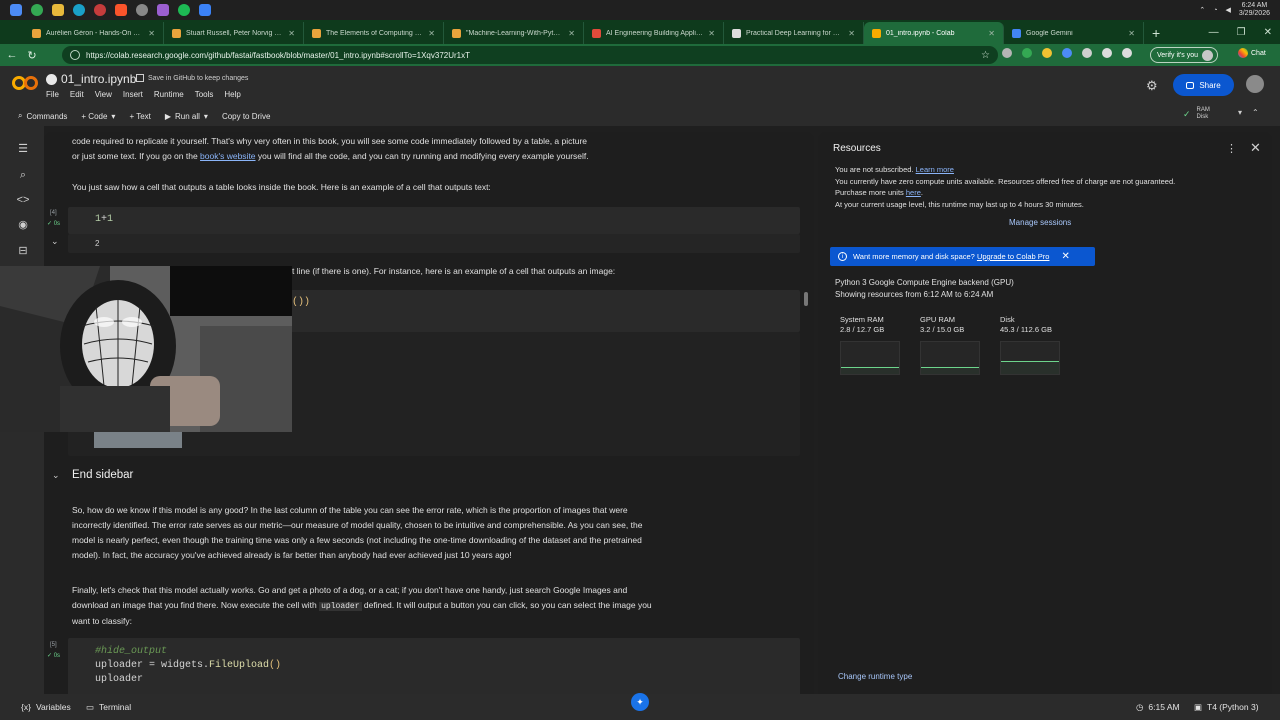  Describe the element at coordinates (58, 10) in the screenshot. I see `file-explorer-icon` at that location.